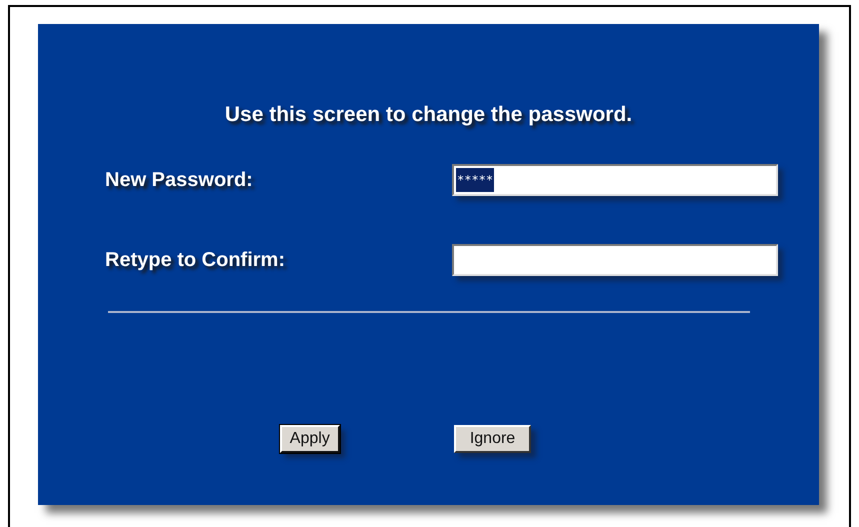  I want to click on heading: Use this screen to change the password., so click(428, 115).